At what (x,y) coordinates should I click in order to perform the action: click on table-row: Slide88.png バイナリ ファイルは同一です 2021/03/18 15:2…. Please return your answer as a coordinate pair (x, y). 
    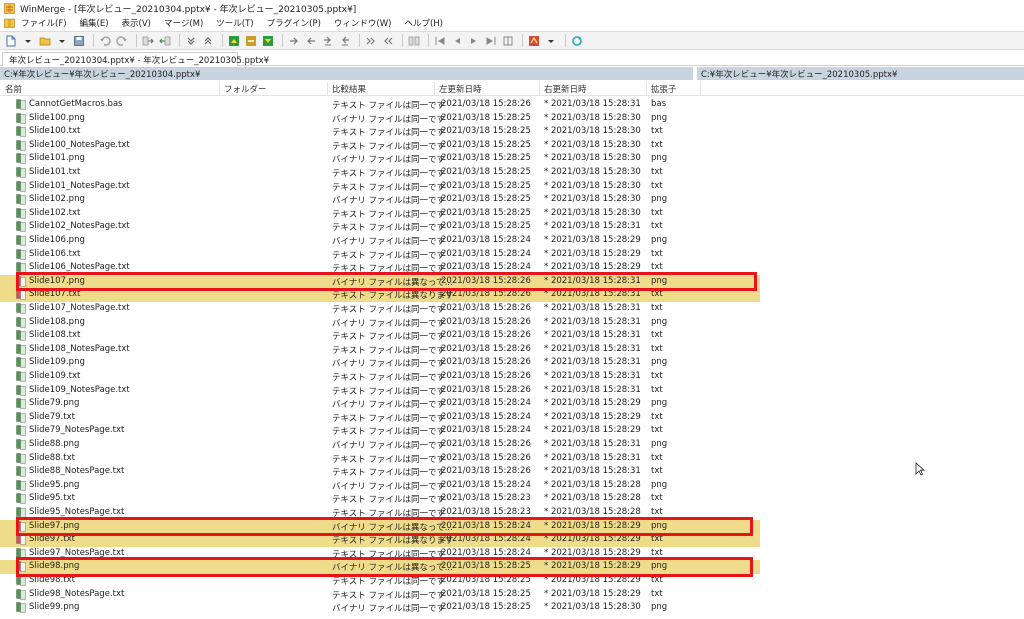
    Looking at the image, I should click on (380, 445).